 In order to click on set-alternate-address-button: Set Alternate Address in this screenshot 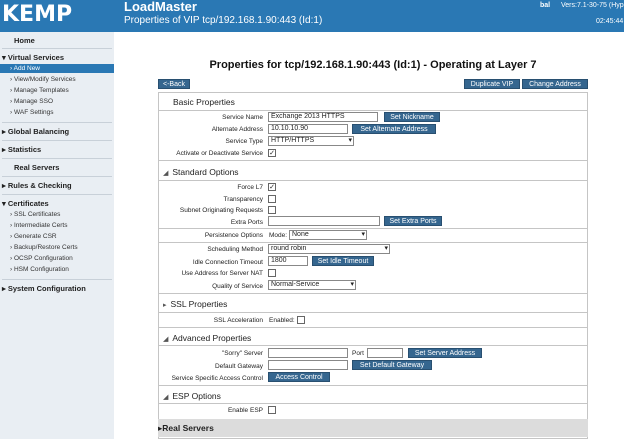, I will do `click(394, 129)`.